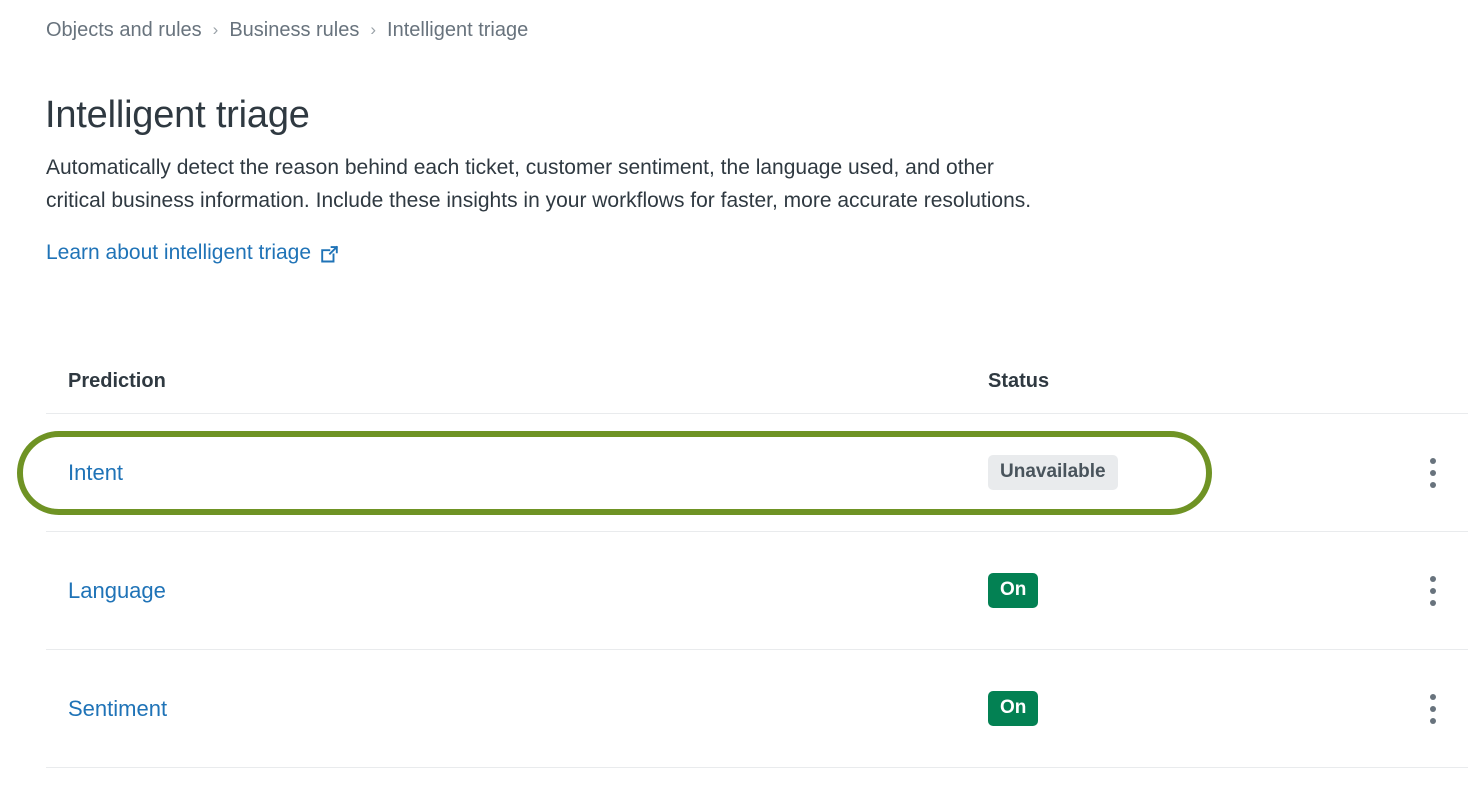 The width and height of the screenshot is (1468, 806). I want to click on status-badge: Unavailable, so click(1053, 472).